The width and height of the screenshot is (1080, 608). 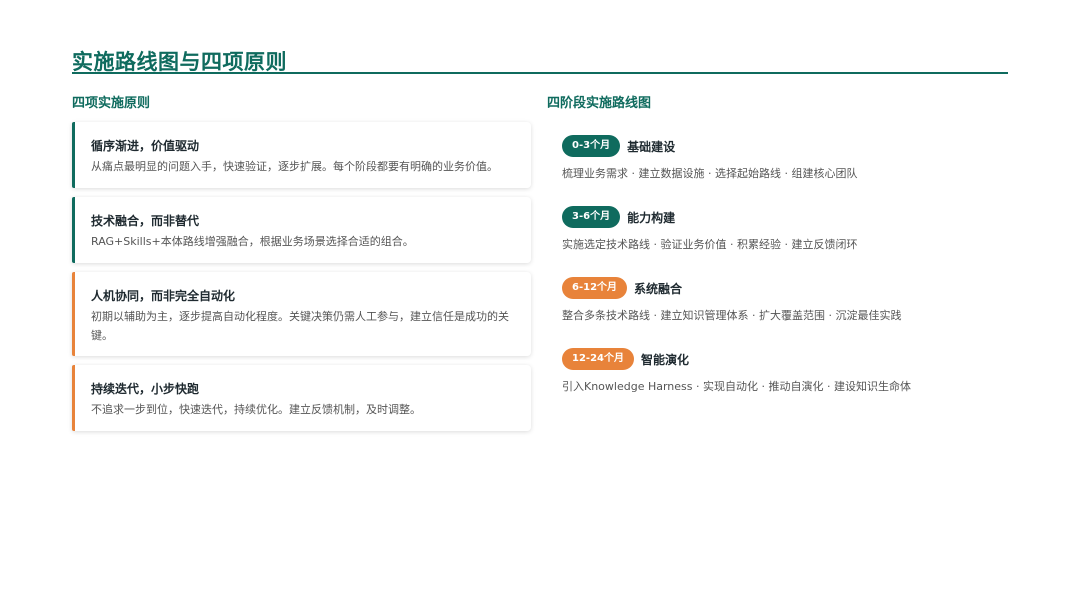 I want to click on phase-description: 实施选定技术路线 · 验证业务价值 · 积累经验 · 建立反馈闭环, so click(x=710, y=244).